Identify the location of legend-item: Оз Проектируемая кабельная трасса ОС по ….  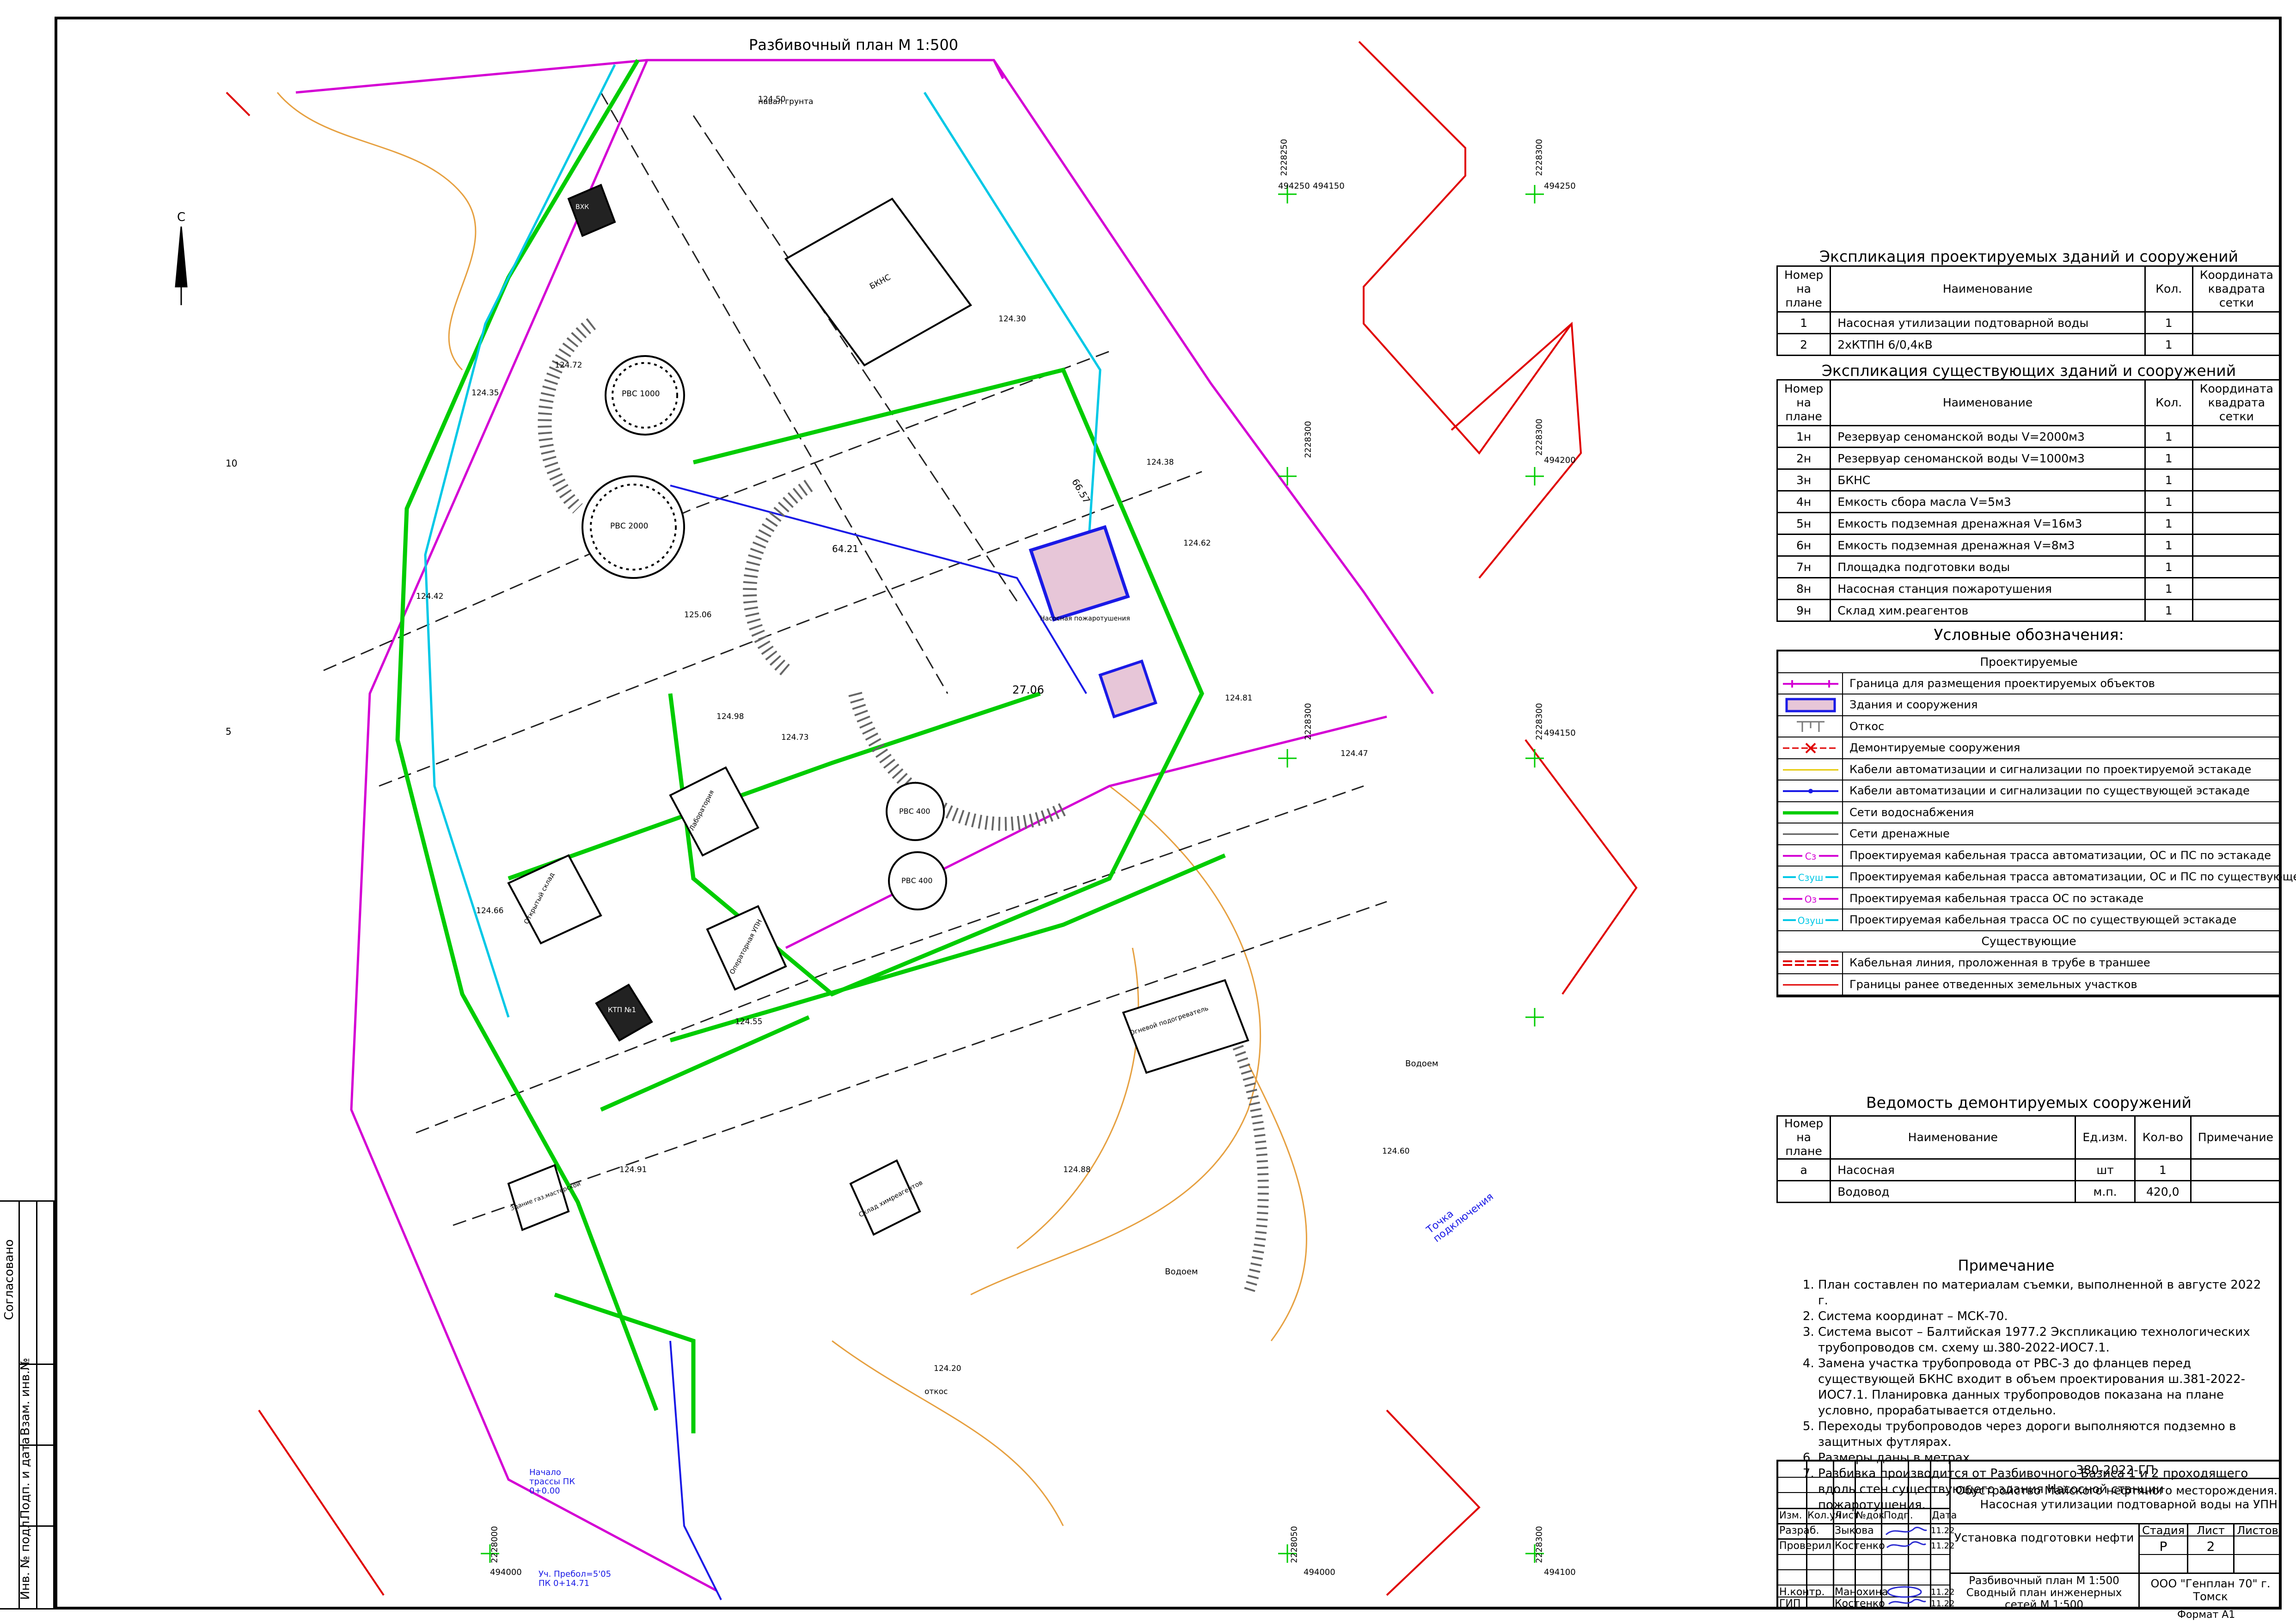
(2028, 898).